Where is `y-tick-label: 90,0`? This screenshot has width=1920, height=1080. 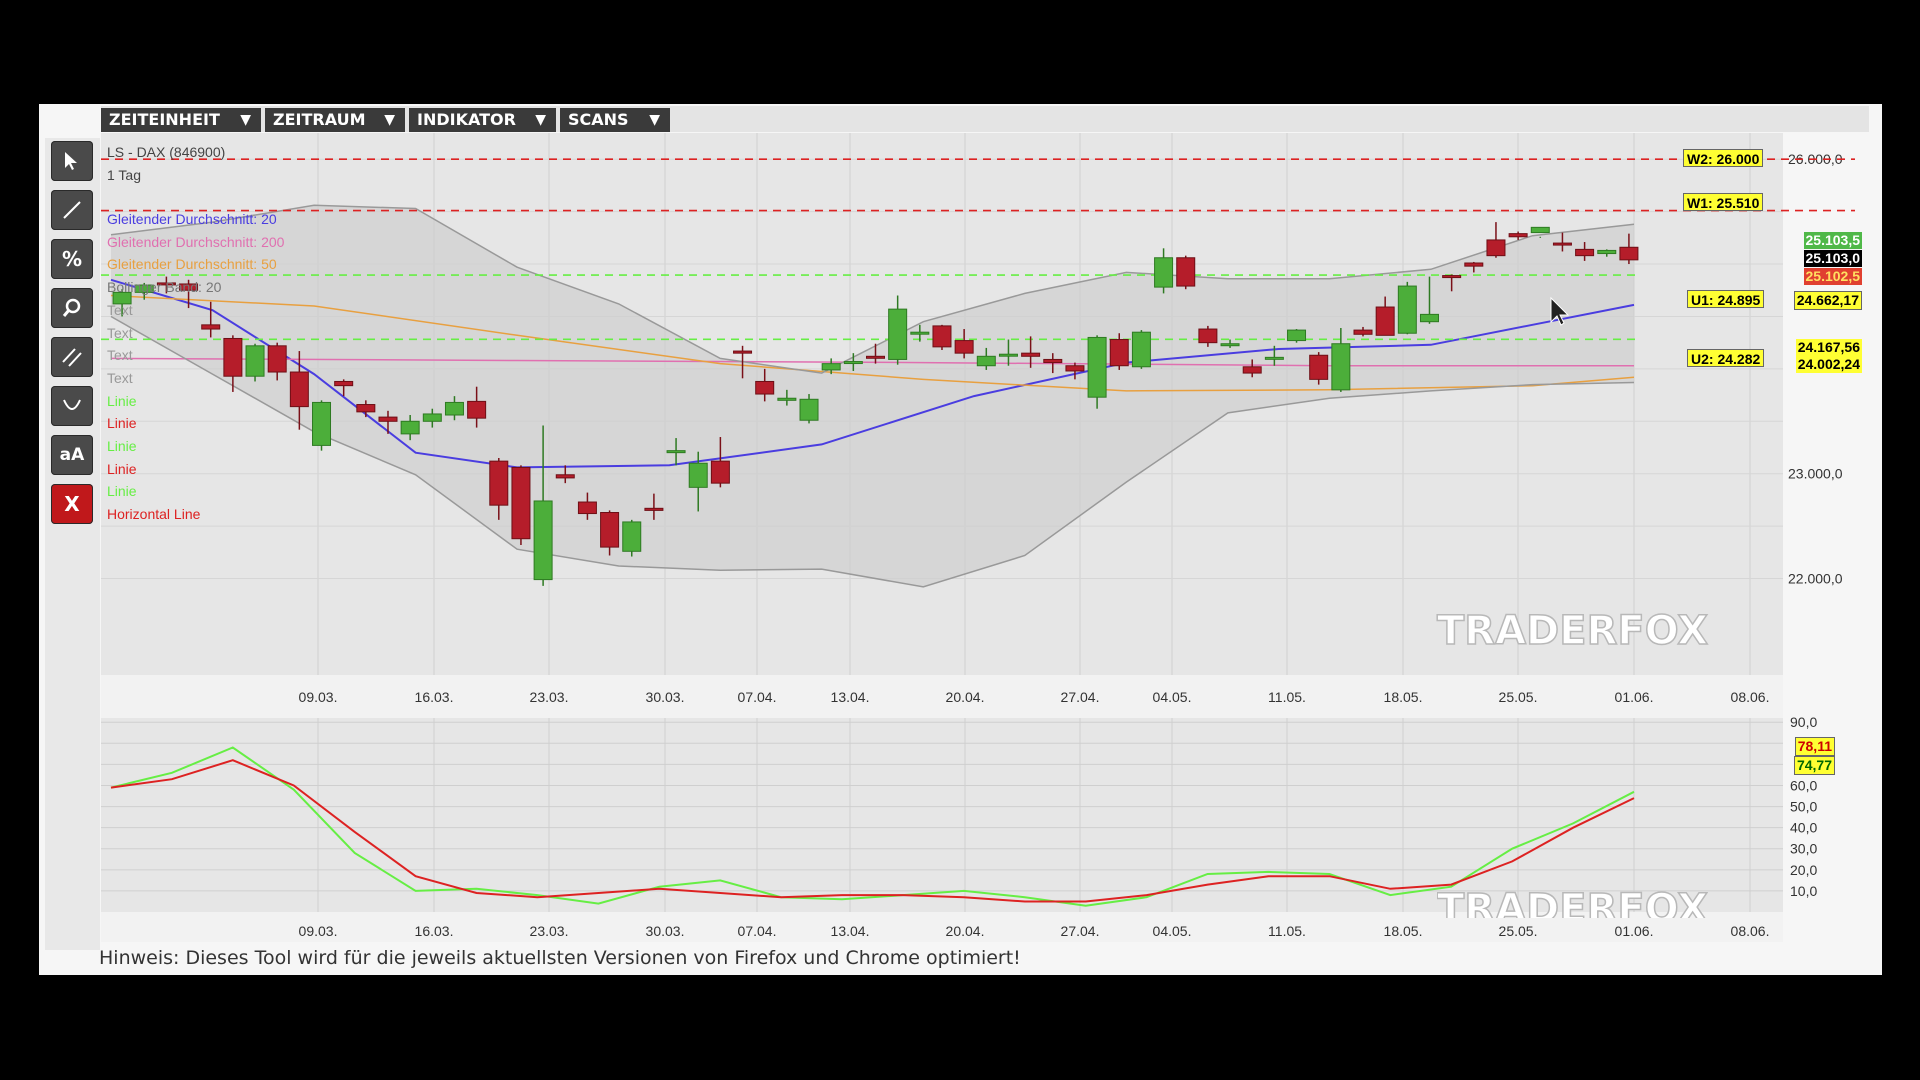 y-tick-label: 90,0 is located at coordinates (1803, 722).